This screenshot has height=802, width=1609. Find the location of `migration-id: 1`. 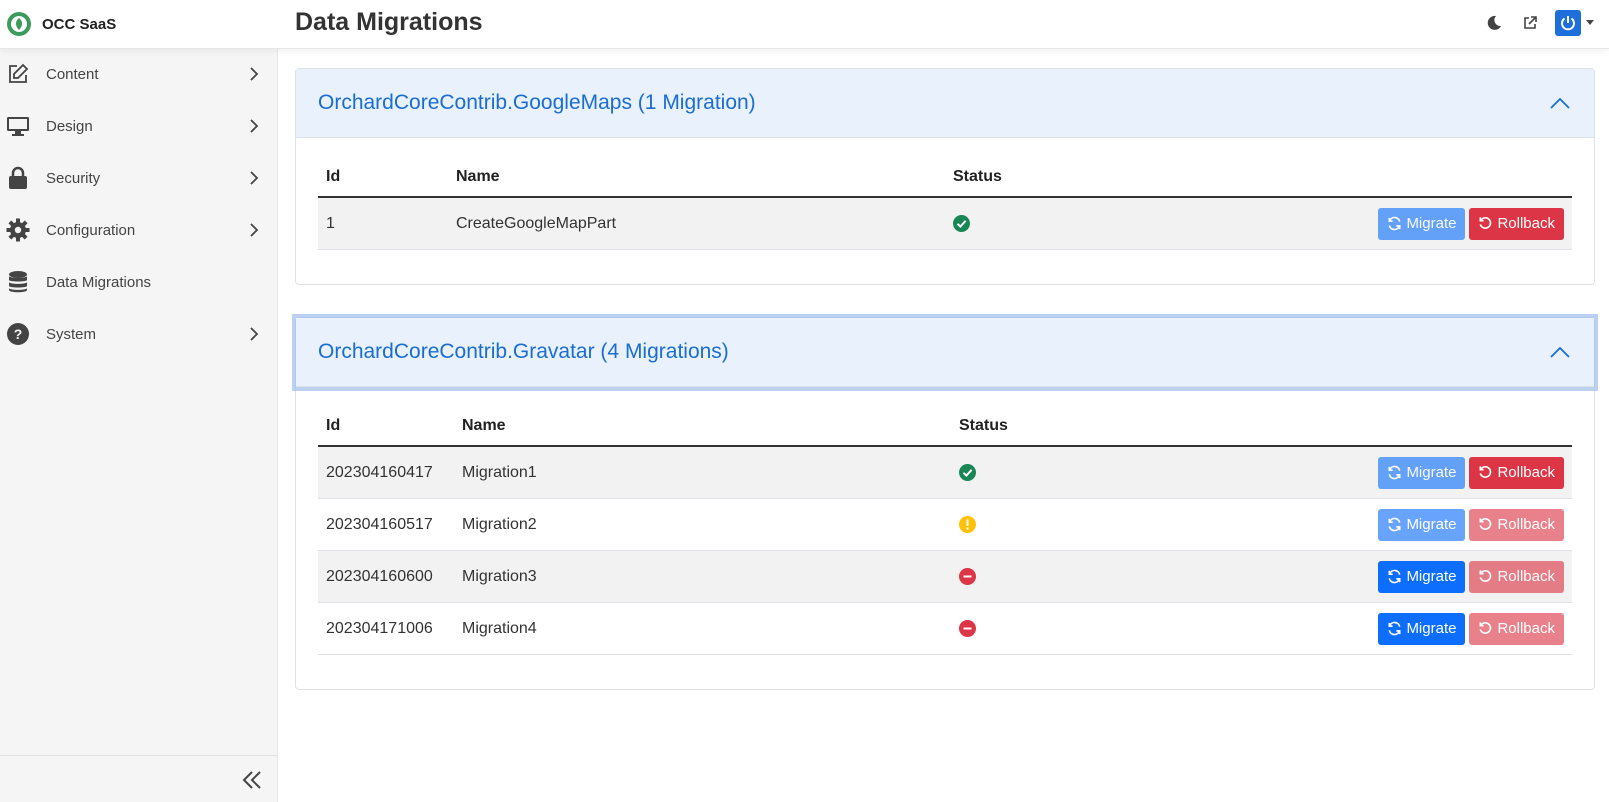

migration-id: 1 is located at coordinates (383, 223).